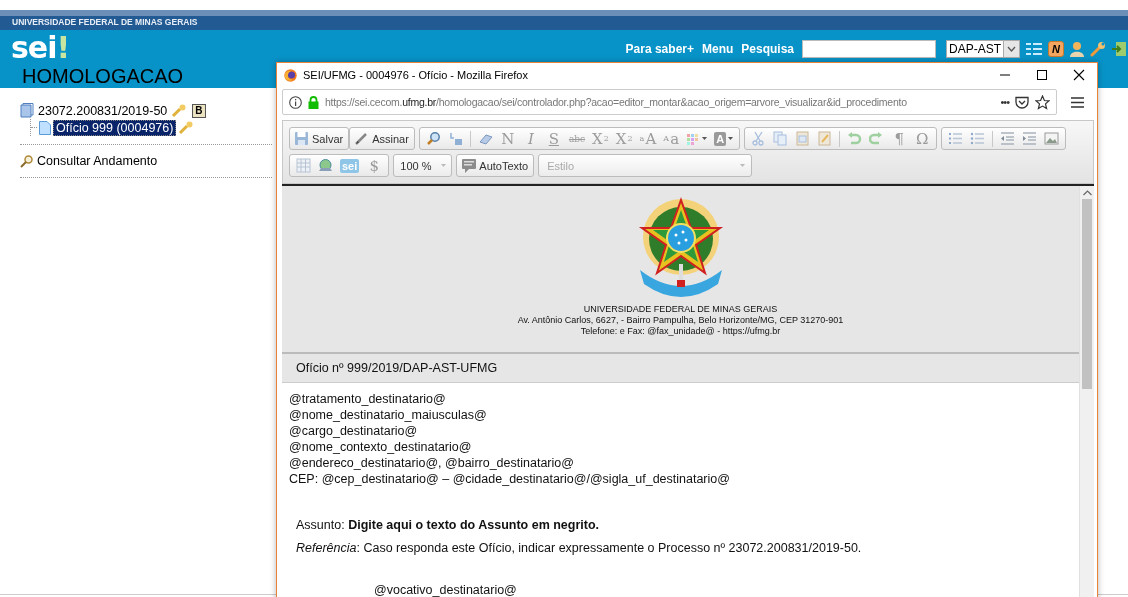 Image resolution: width=1128 pixels, height=597 pixels. I want to click on wrench-icon, so click(1098, 49).